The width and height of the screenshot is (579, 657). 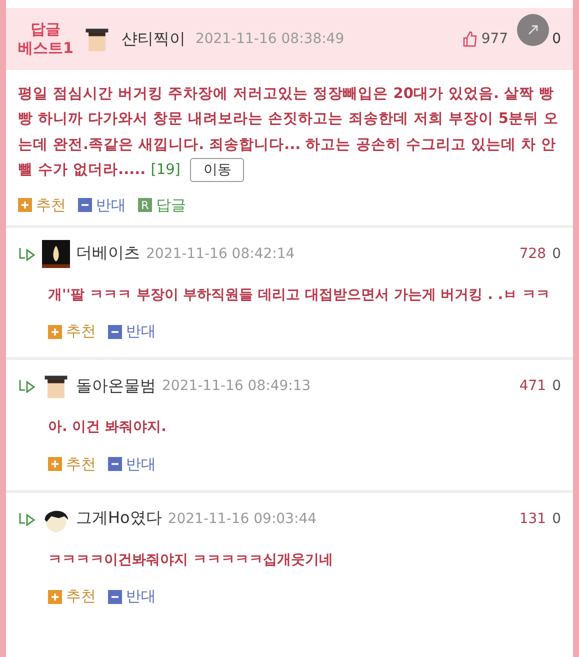 What do you see at coordinates (532, 386) in the screenshot?
I see `like-count: 471` at bounding box center [532, 386].